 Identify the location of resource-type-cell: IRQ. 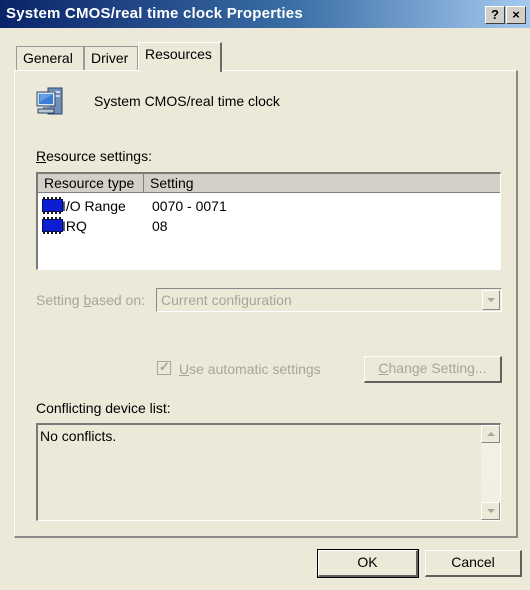
(74, 226).